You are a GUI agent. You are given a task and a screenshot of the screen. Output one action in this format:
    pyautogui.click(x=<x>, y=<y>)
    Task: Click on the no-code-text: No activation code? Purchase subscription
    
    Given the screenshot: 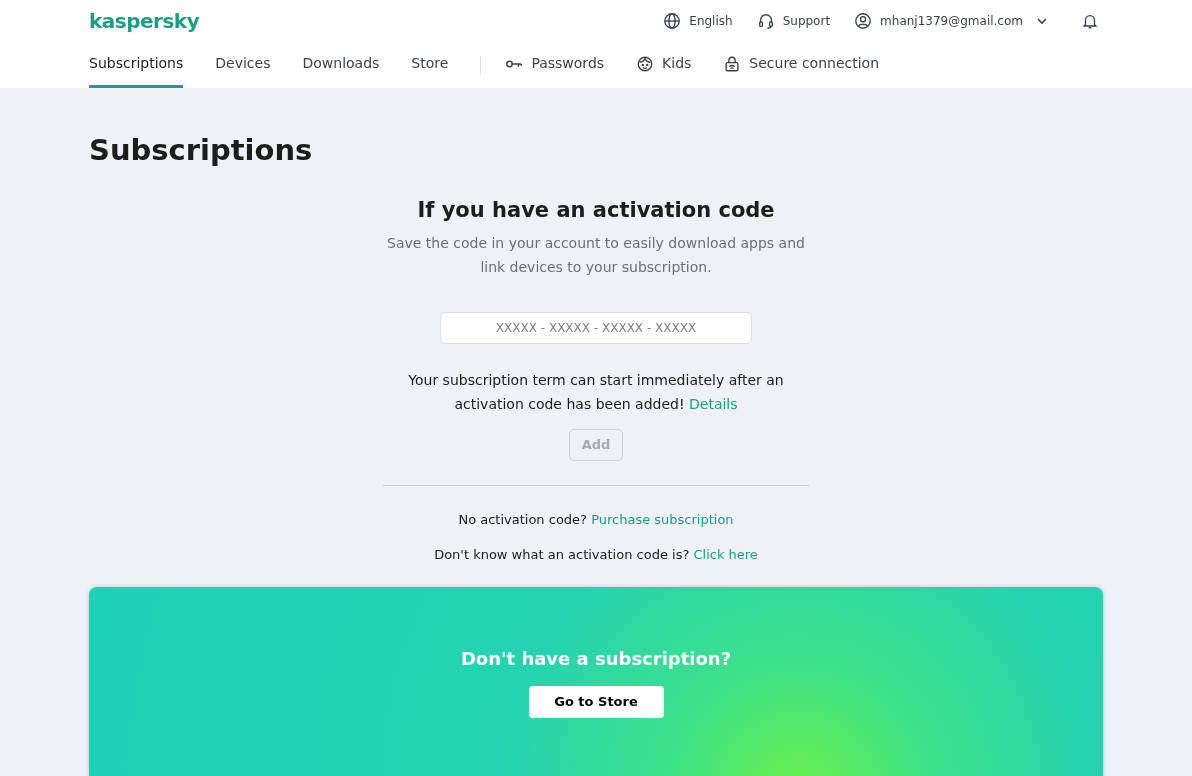 What is the action you would take?
    pyautogui.click(x=596, y=519)
    